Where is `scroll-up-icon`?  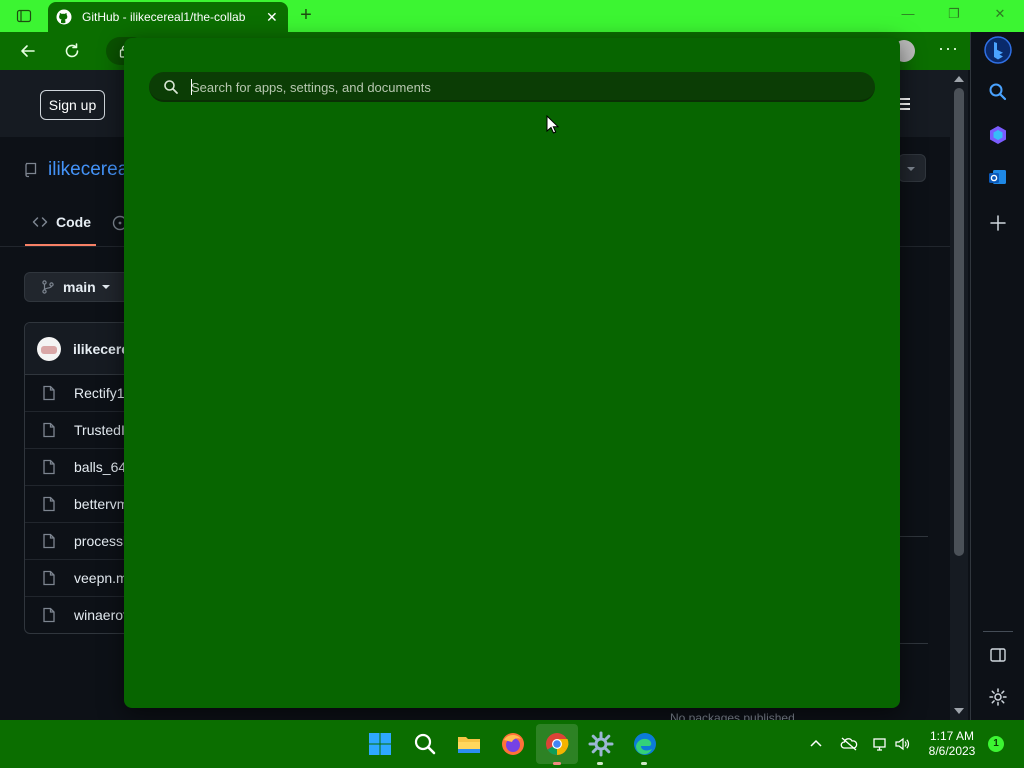
scroll-up-icon is located at coordinates (959, 79).